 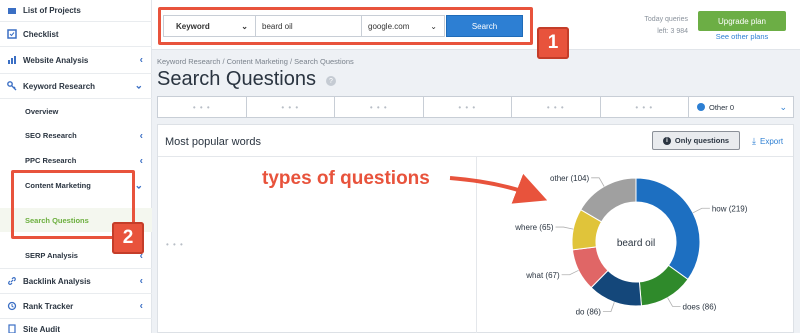 What do you see at coordinates (498, 188) in the screenshot?
I see `annotation-arrow` at bounding box center [498, 188].